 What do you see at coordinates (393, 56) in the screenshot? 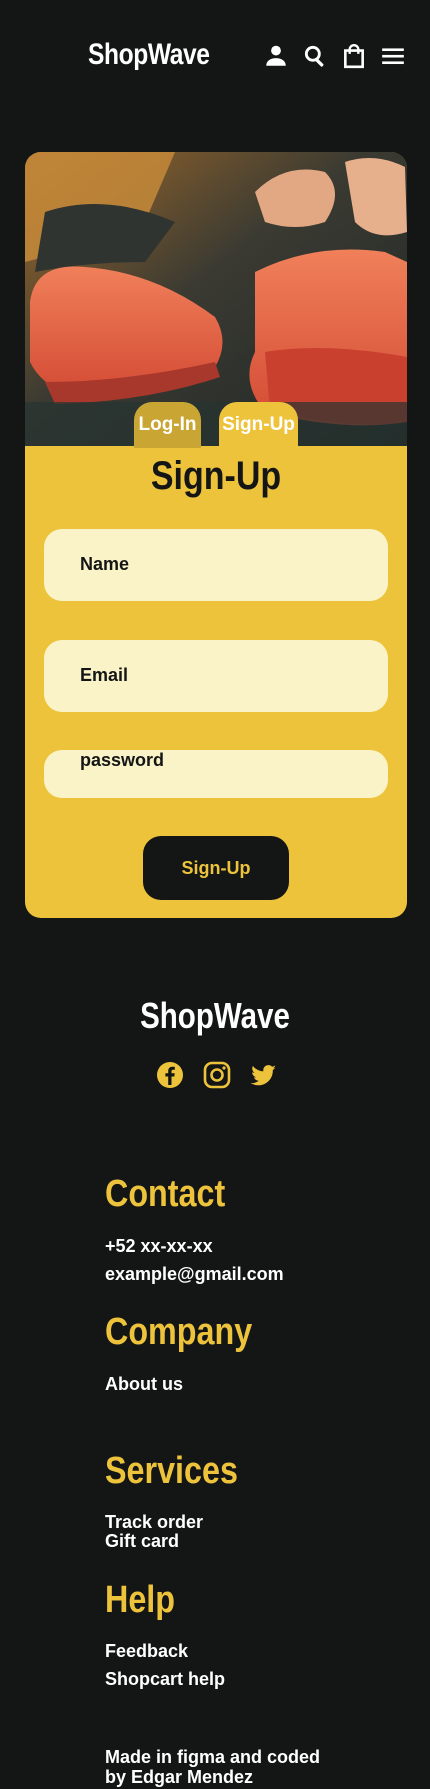
I see `menu-icon` at bounding box center [393, 56].